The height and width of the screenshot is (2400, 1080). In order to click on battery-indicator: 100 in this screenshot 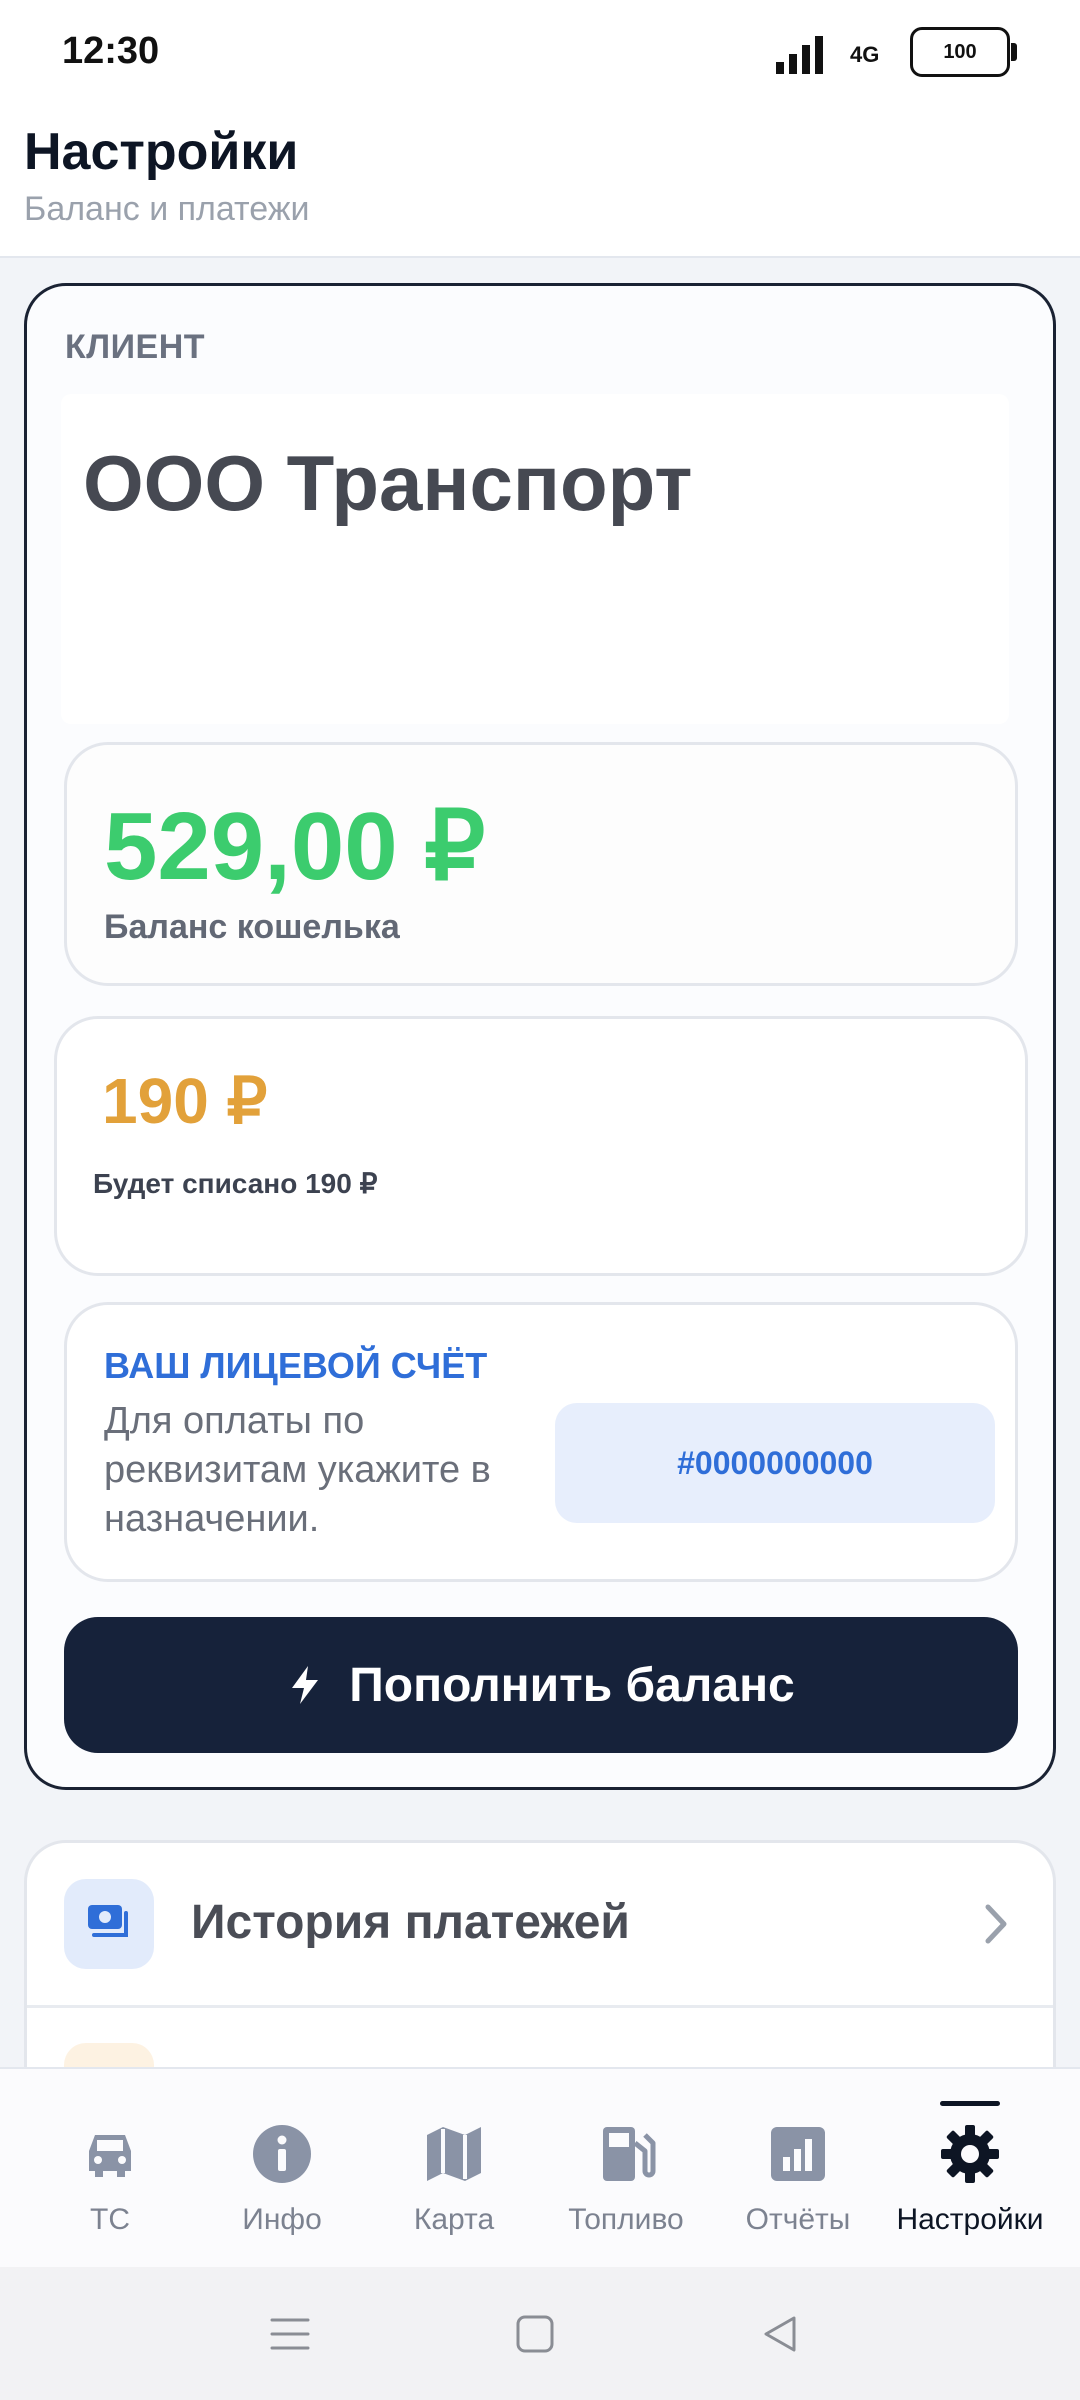, I will do `click(963, 52)`.